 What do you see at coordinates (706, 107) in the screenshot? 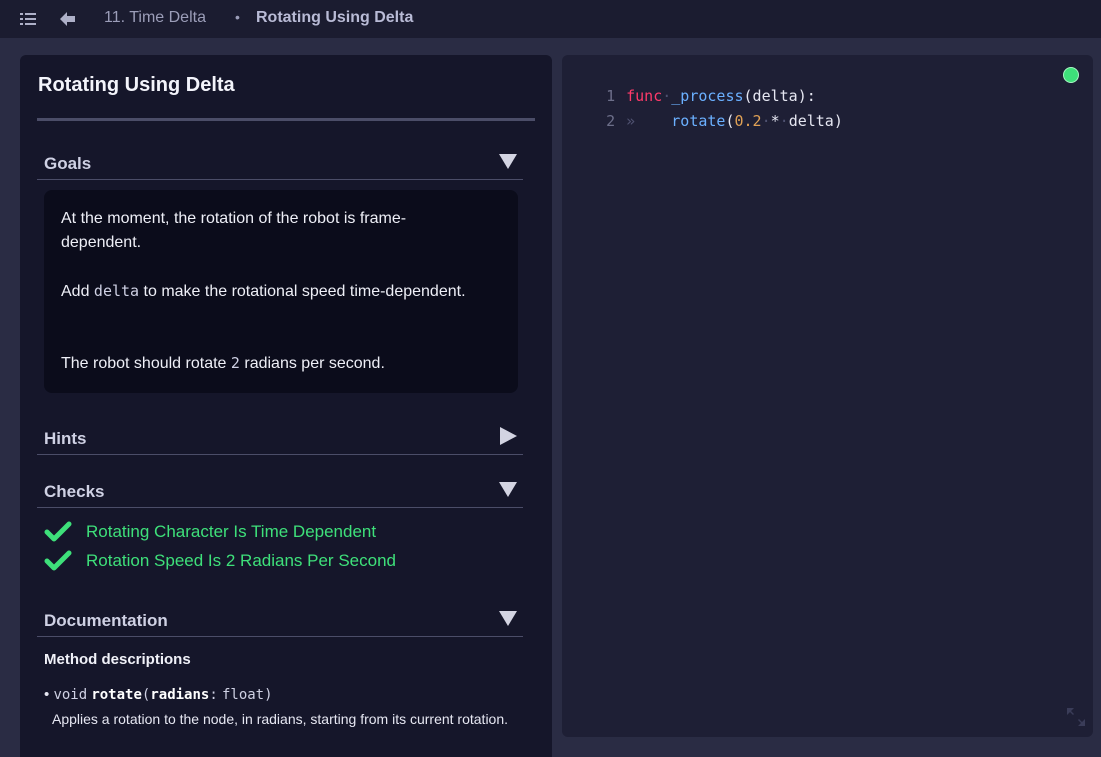
I see `code-line: 2» rotate(0.2·*·delta)` at bounding box center [706, 107].